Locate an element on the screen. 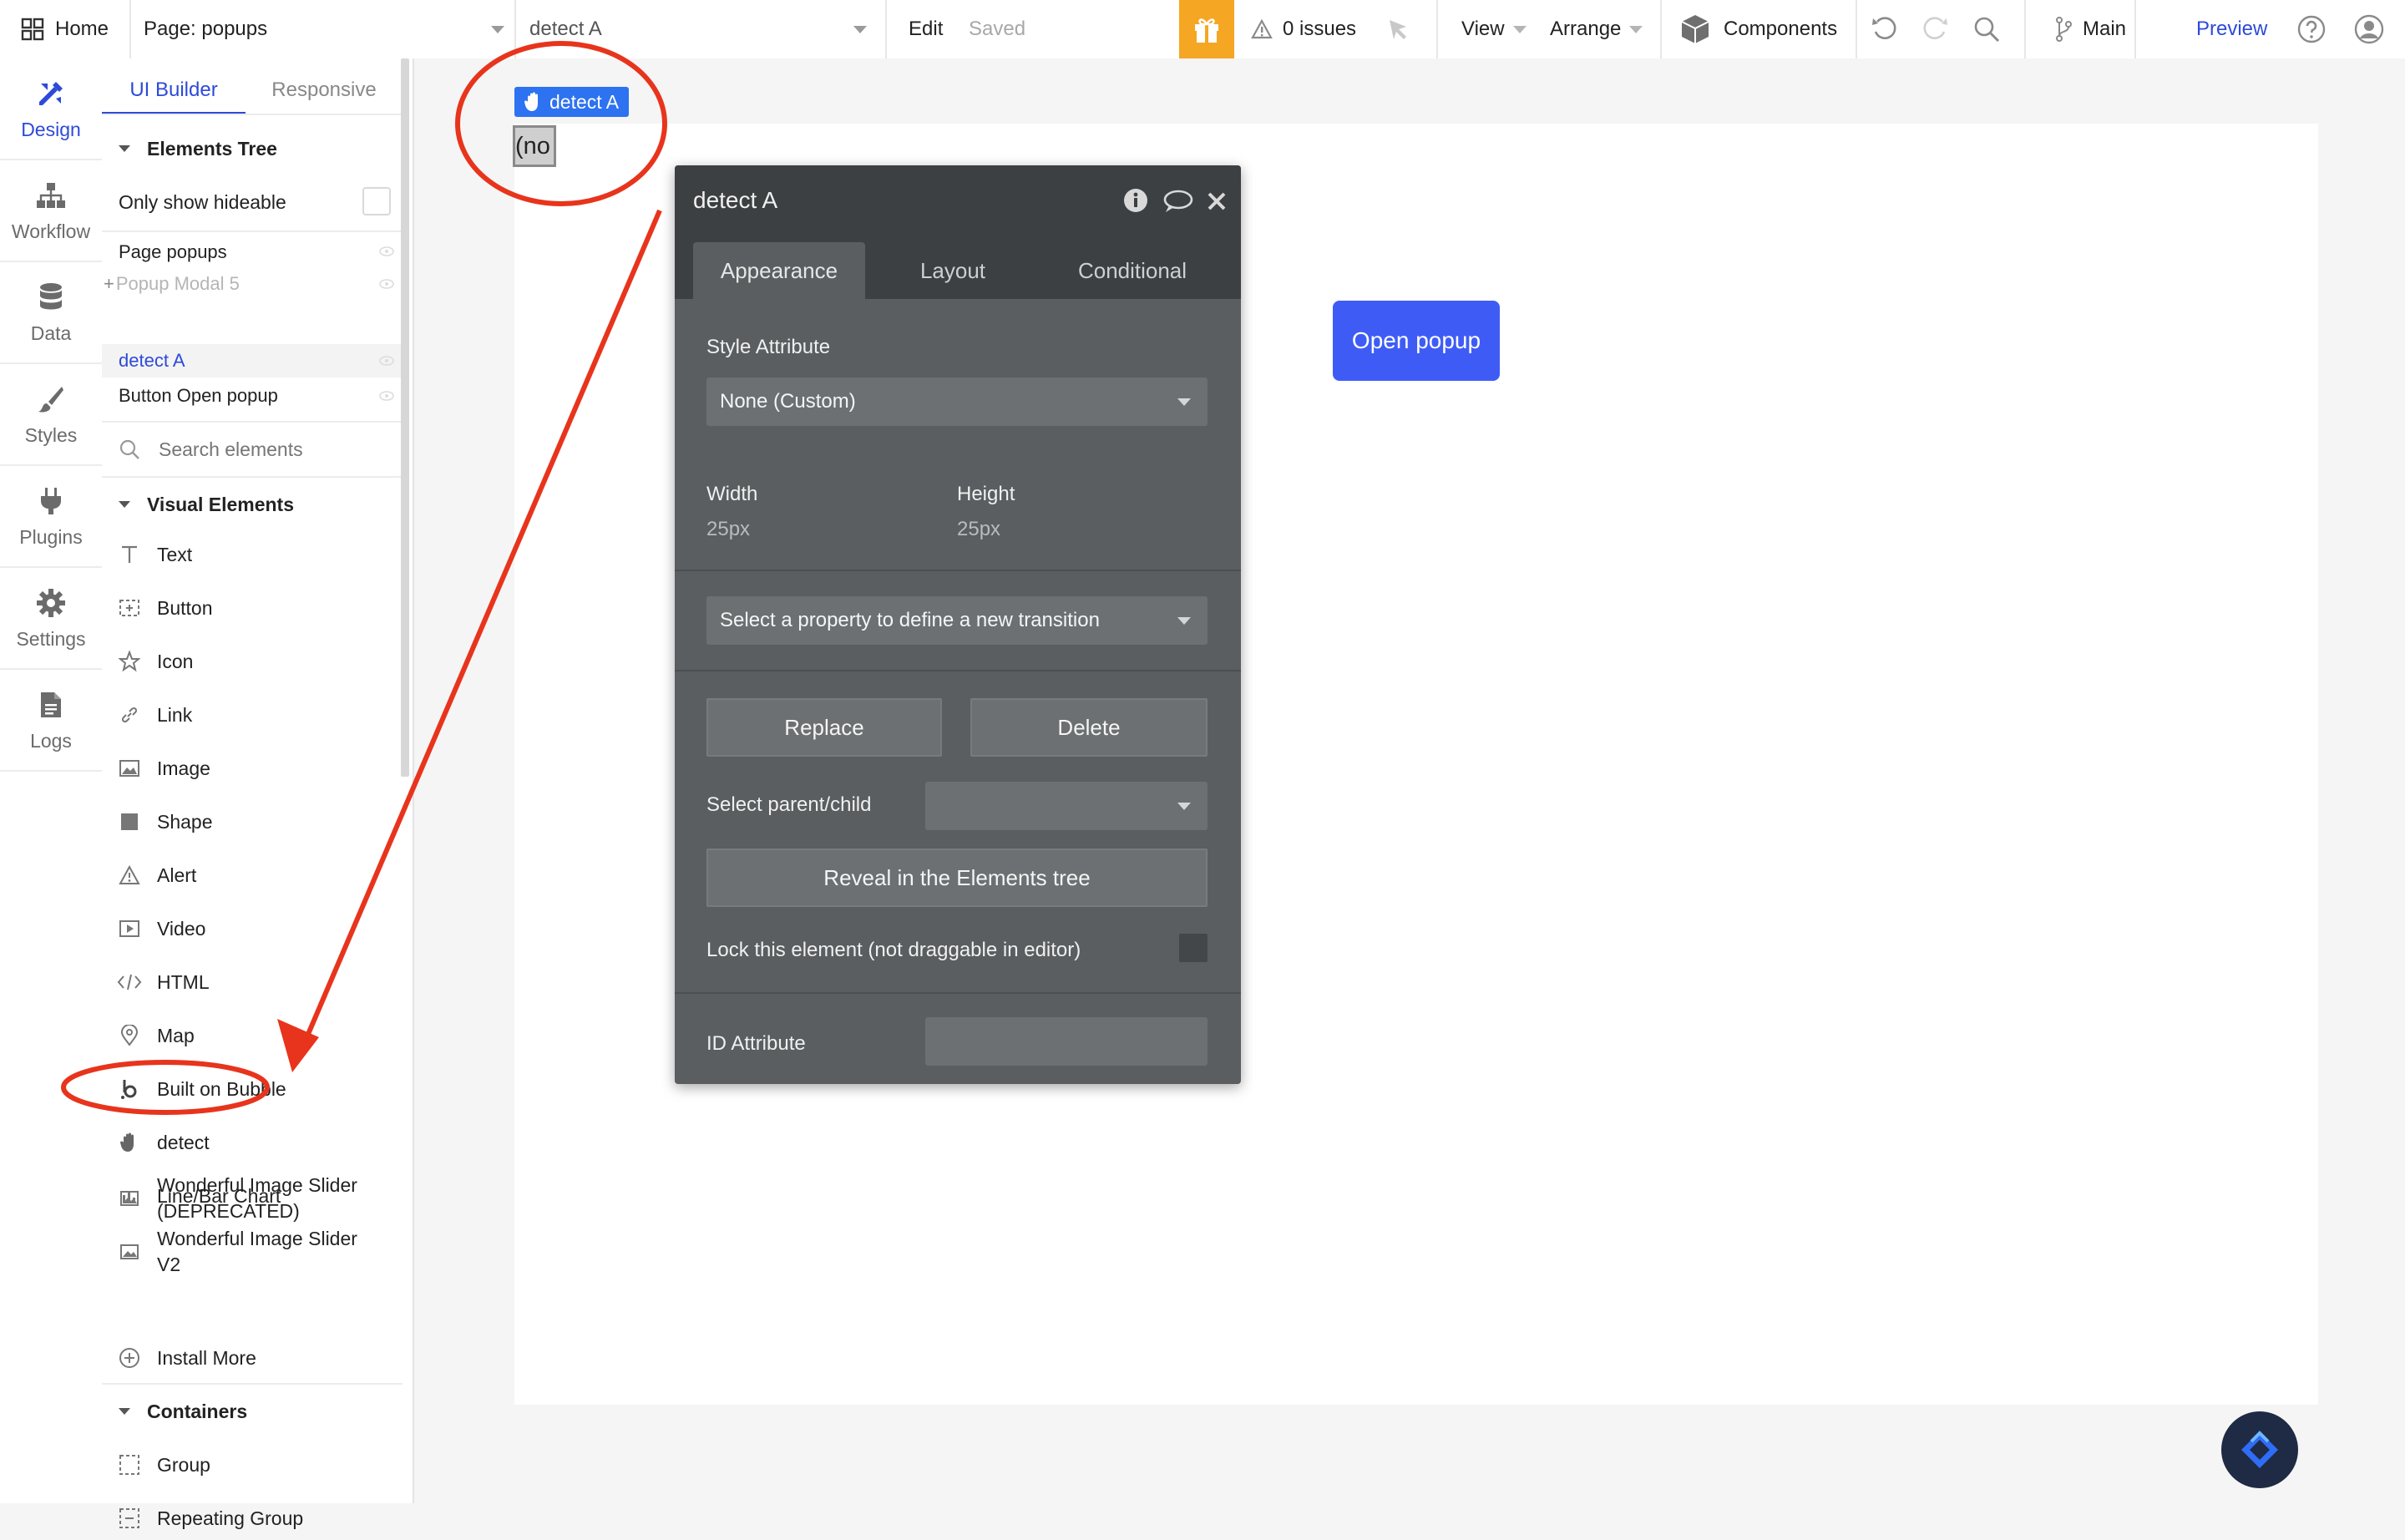 The image size is (2405, 1540). replace-button: Replace is located at coordinates (824, 728).